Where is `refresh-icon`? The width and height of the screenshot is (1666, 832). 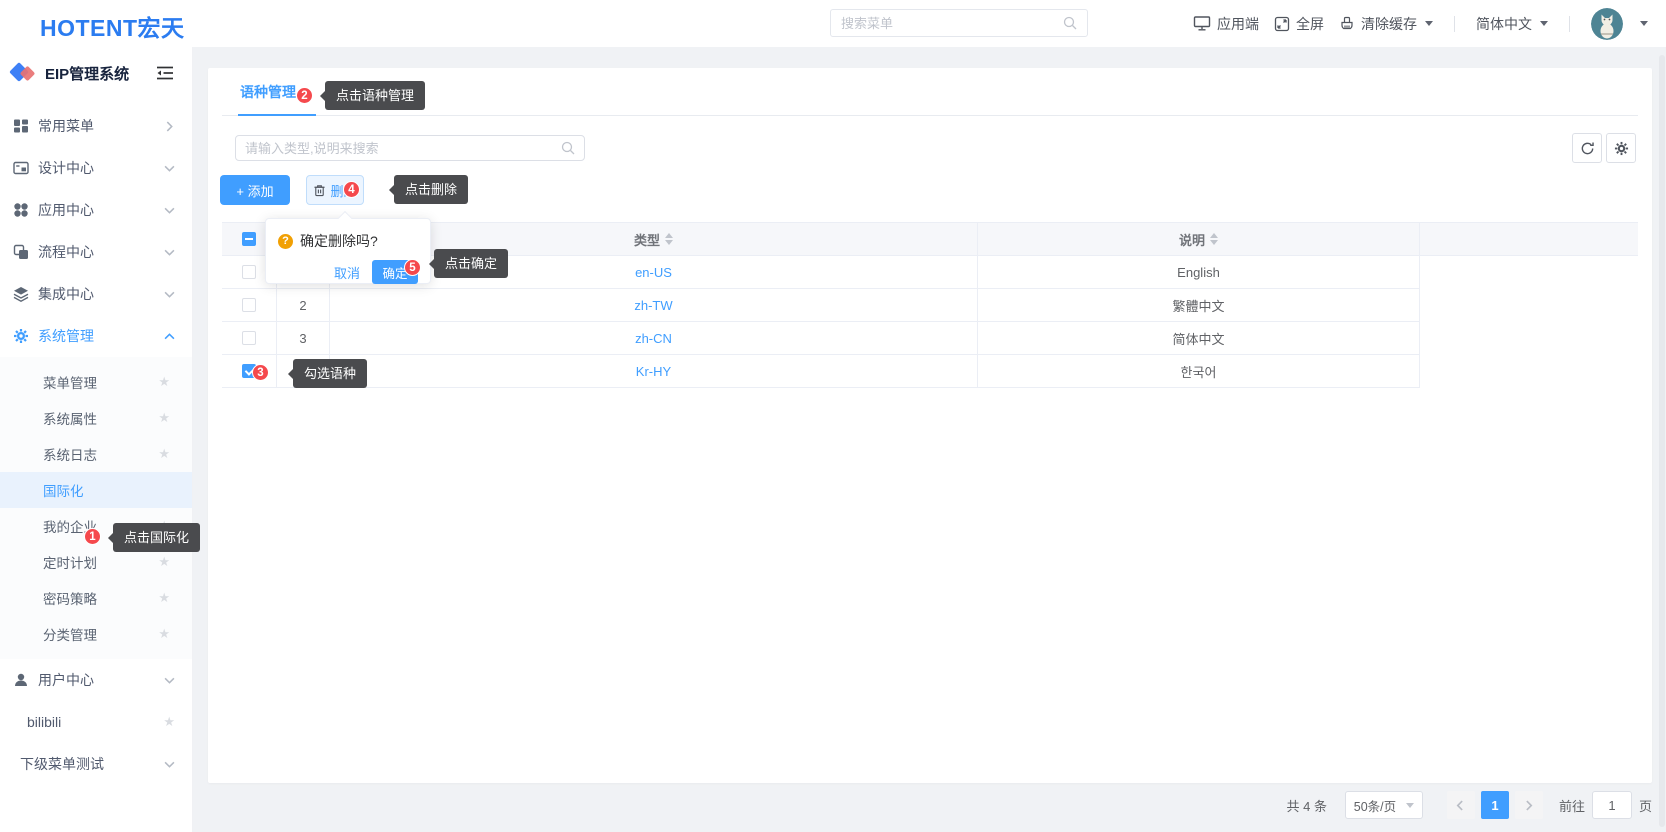 refresh-icon is located at coordinates (1587, 148).